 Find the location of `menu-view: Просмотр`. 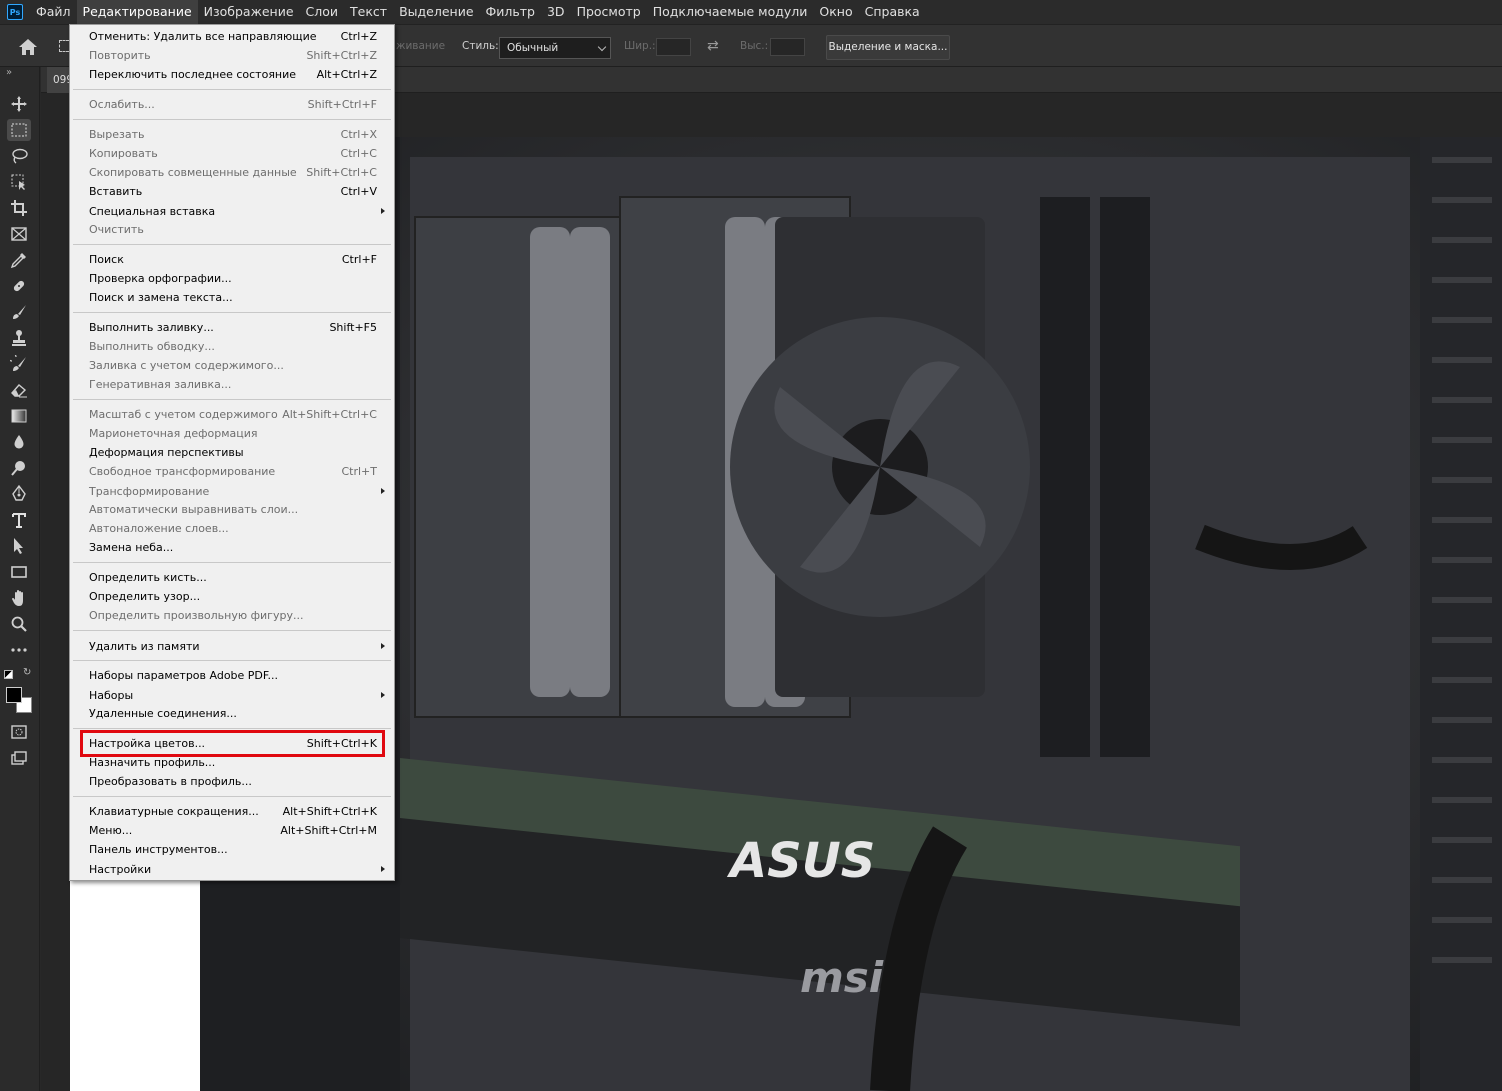

menu-view: Просмотр is located at coordinates (609, 12).